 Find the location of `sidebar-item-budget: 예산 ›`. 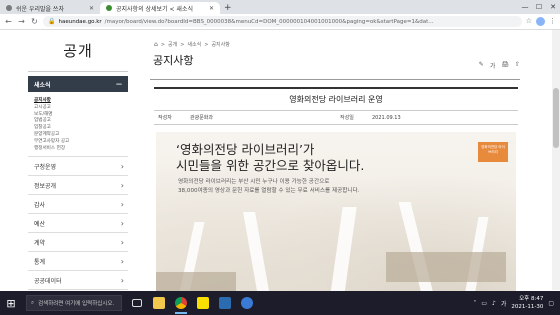

sidebar-item-budget: 예산 › is located at coordinates (78, 224).